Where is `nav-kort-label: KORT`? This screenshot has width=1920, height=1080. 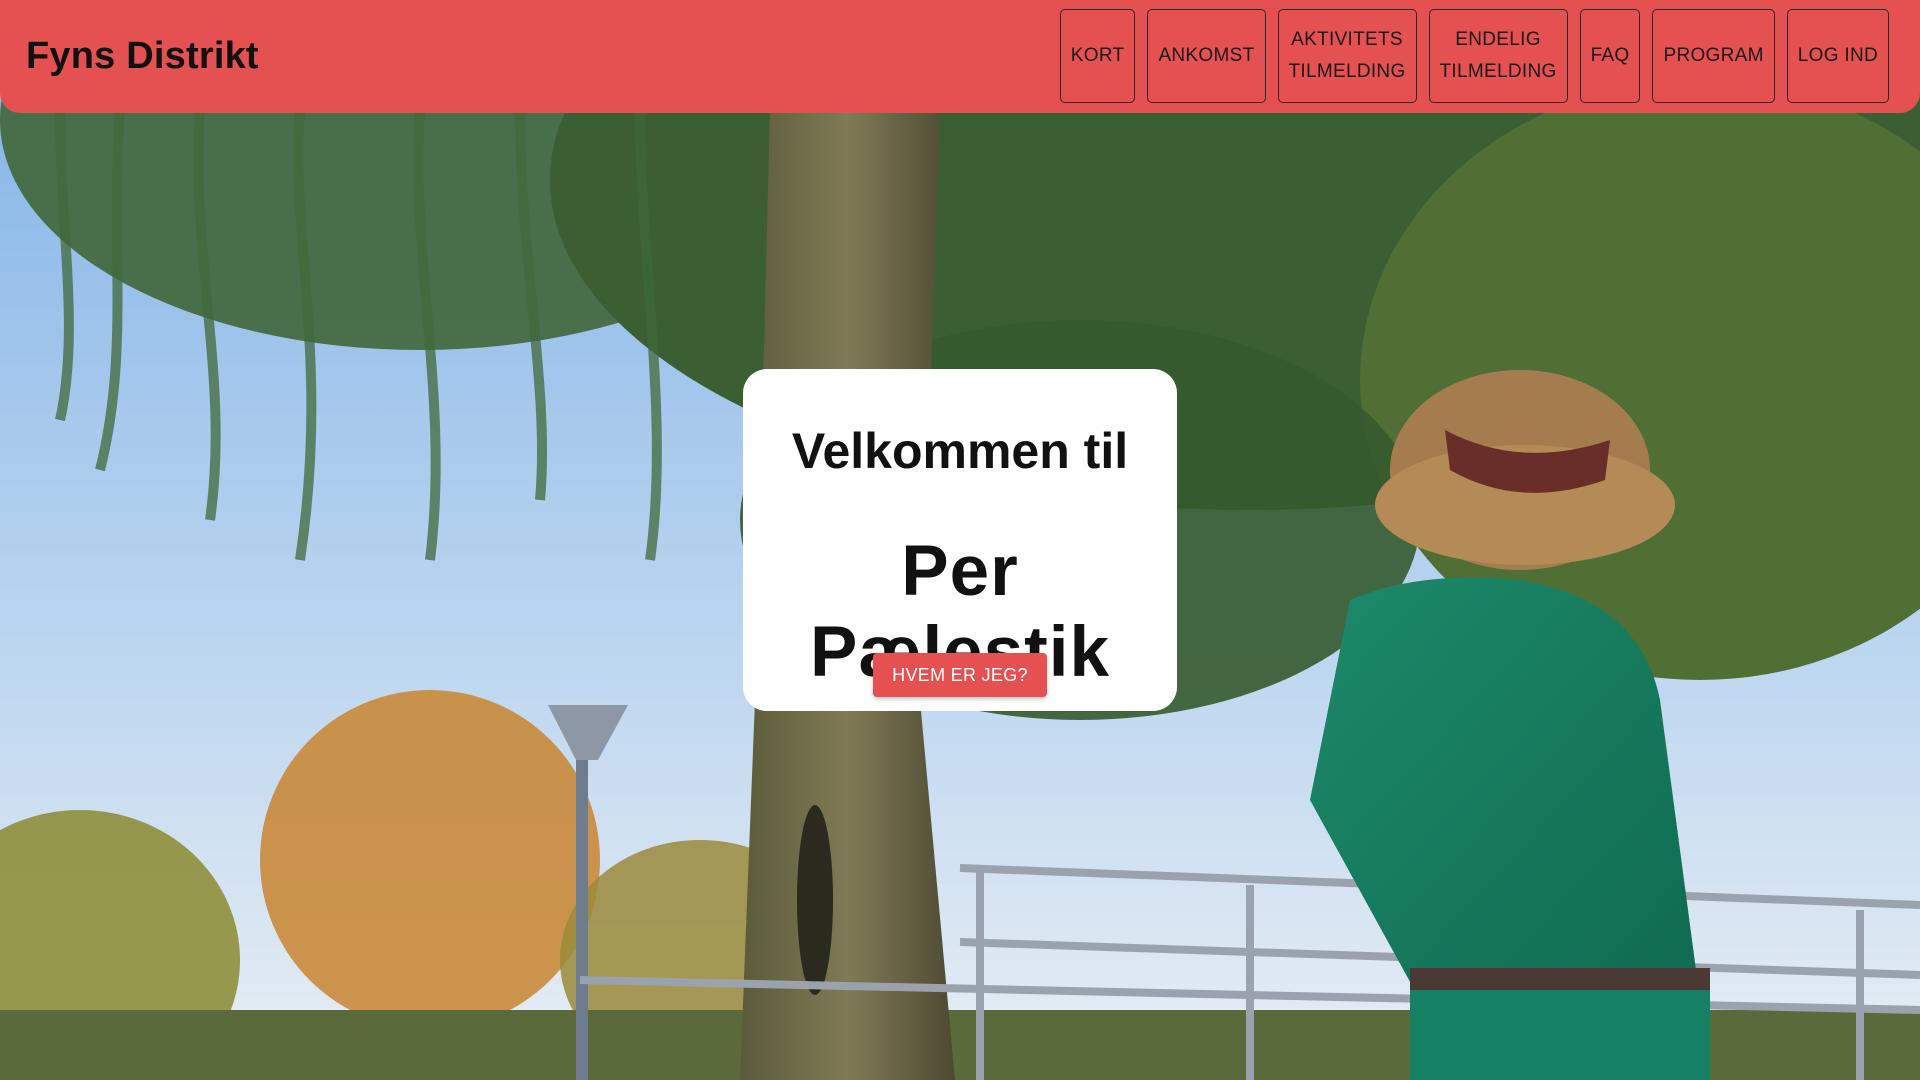 nav-kort-label: KORT is located at coordinates (1097, 55).